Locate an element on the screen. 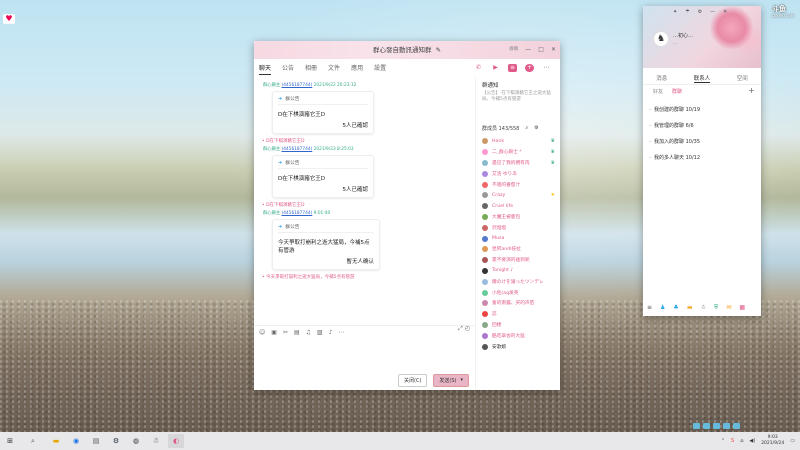  windows-start-icon: ⊞ is located at coordinates (10, 441).